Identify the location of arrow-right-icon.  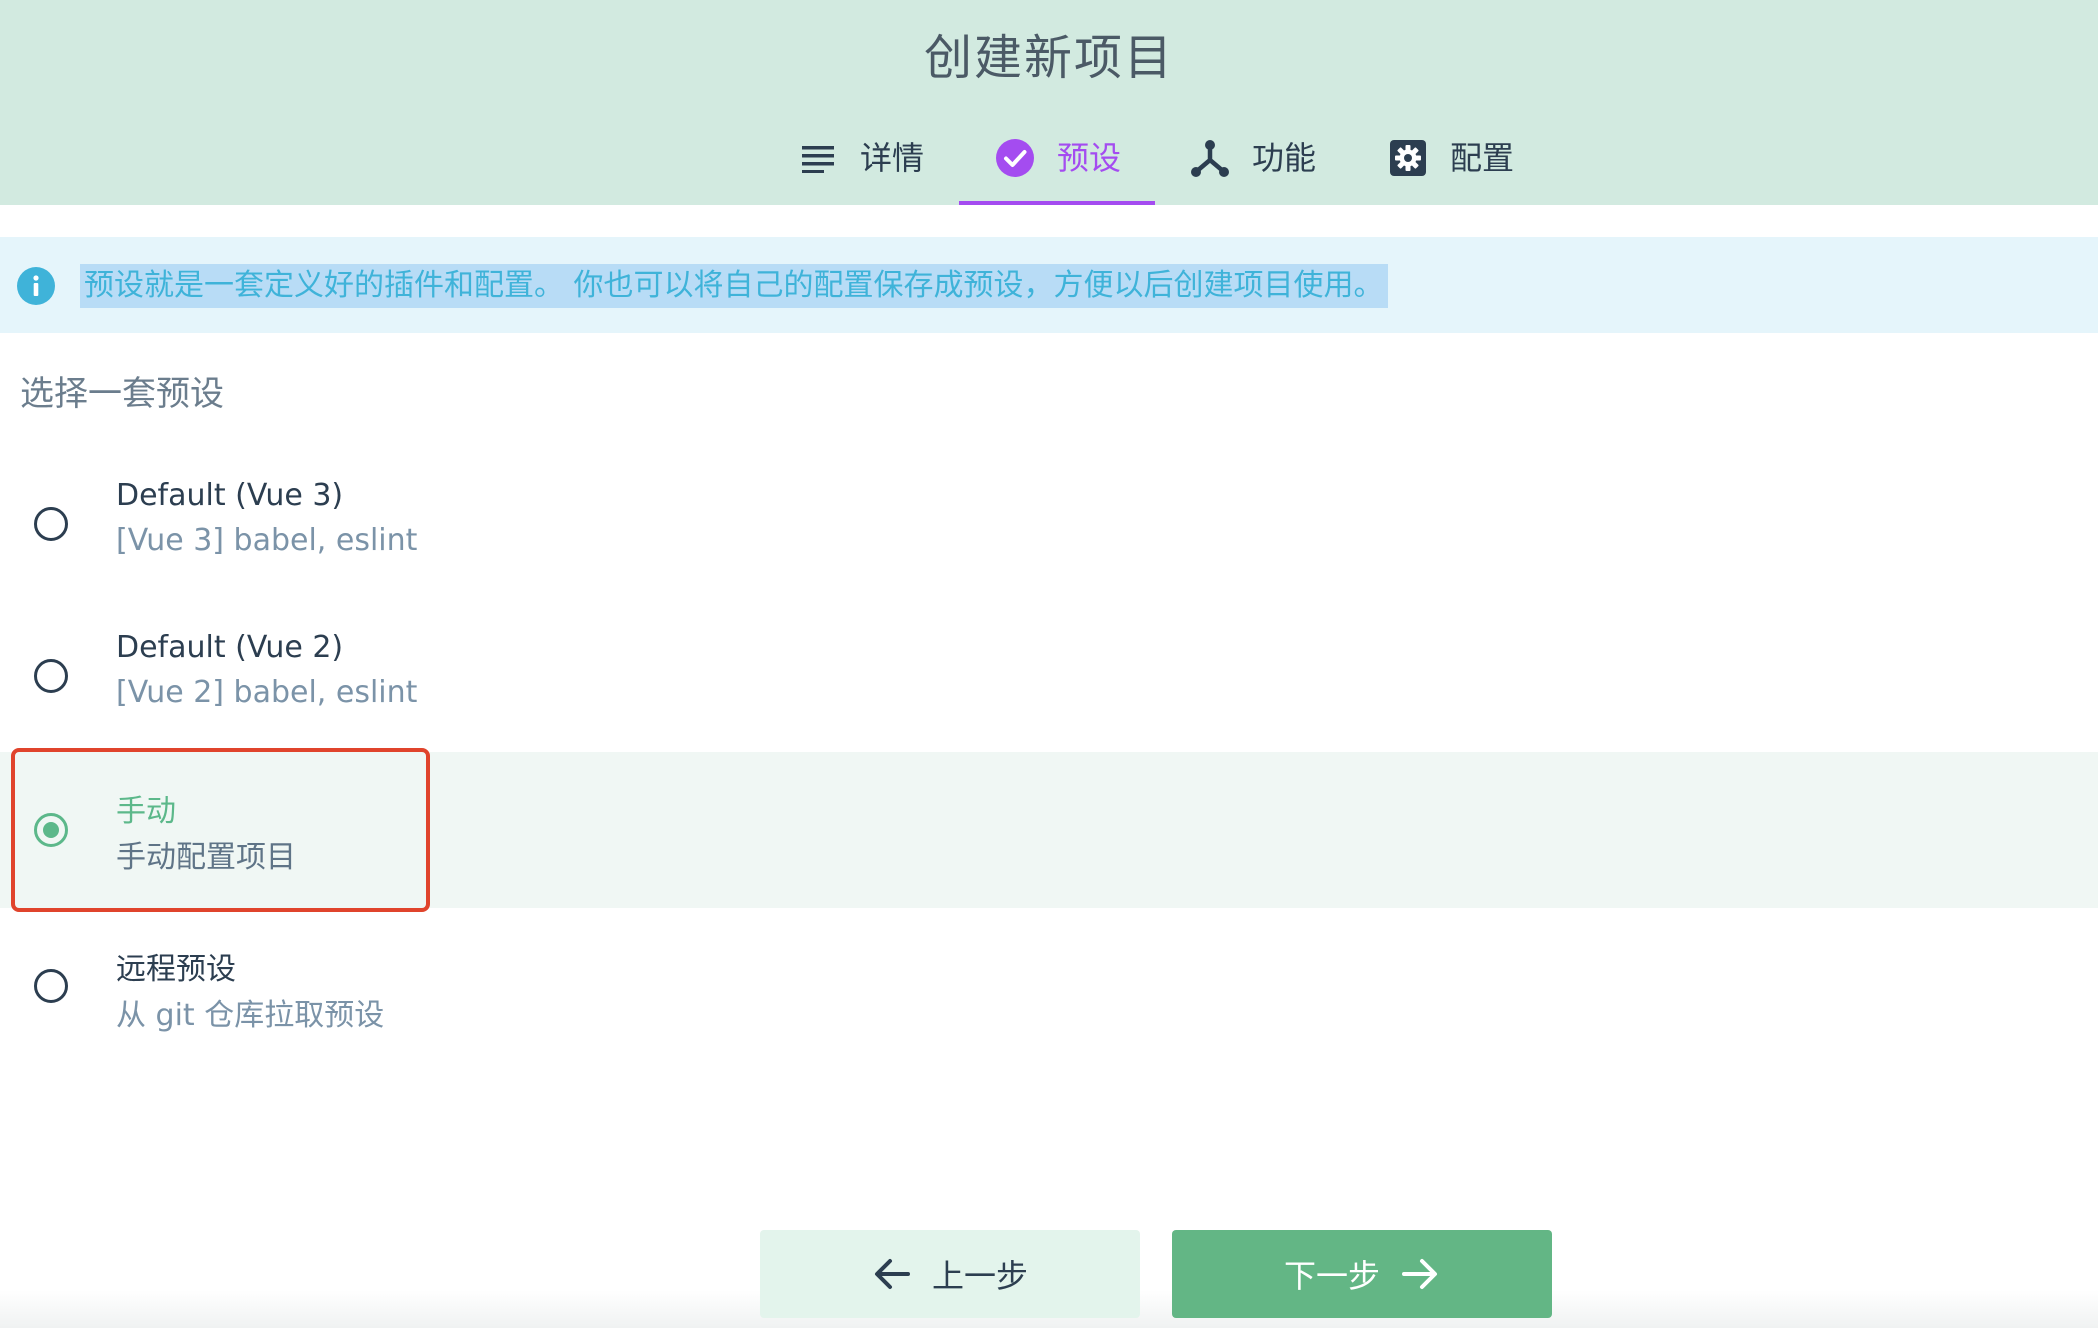
(1420, 1274).